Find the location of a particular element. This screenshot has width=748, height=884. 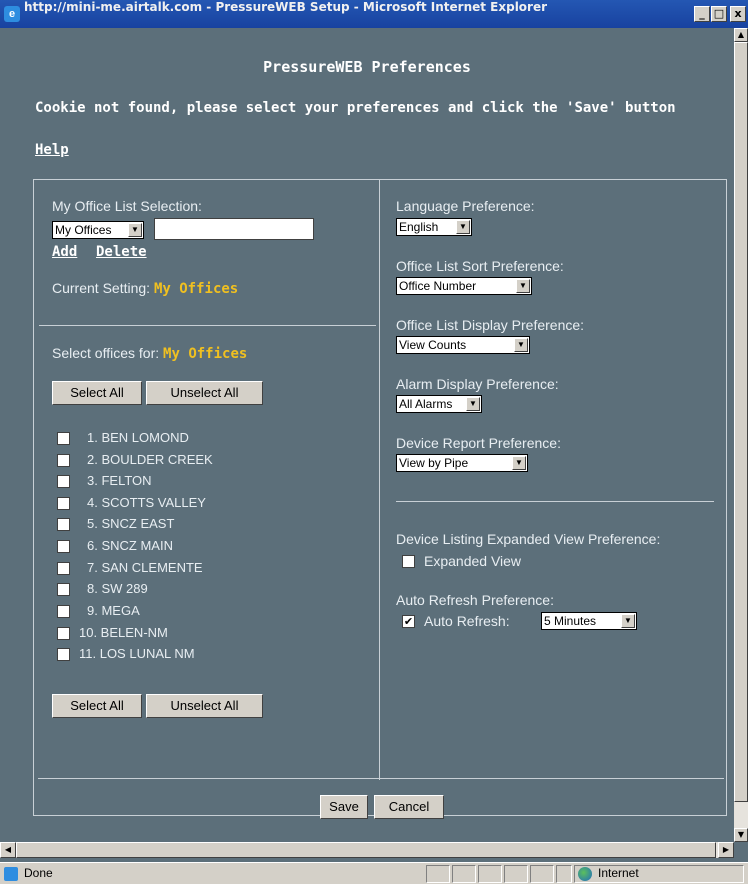

cancel-button: Cancel is located at coordinates (409, 807).